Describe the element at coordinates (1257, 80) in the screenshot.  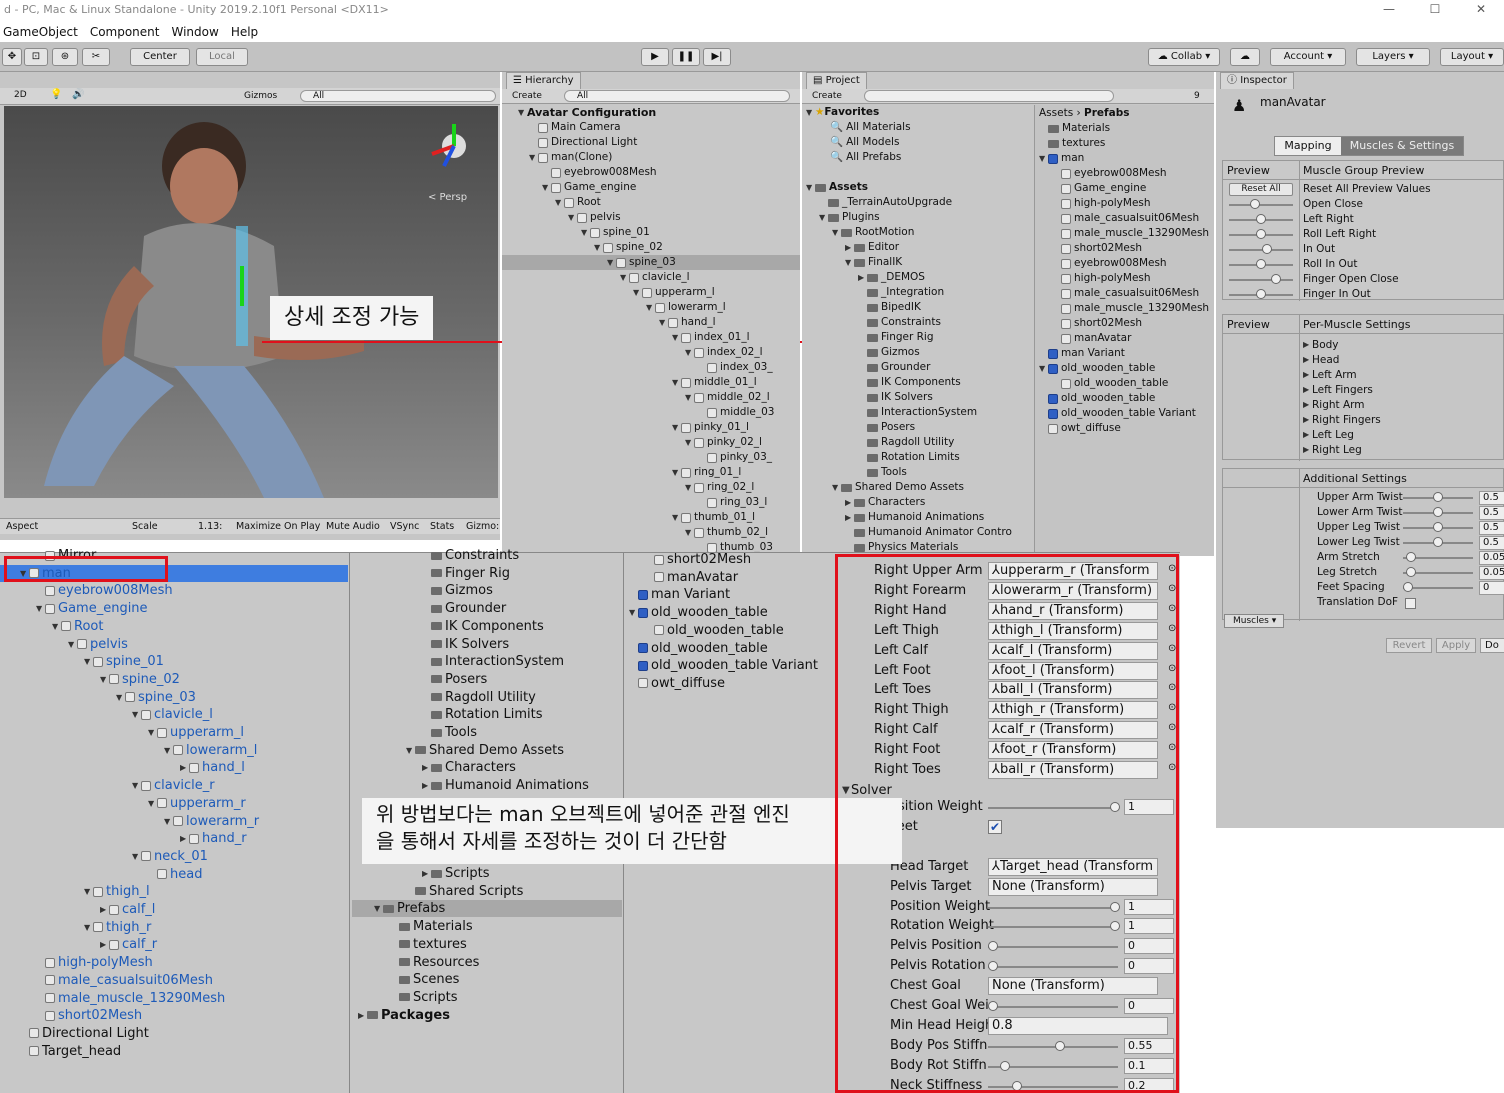
I see `tab-inspector: ⓘ Inspector` at that location.